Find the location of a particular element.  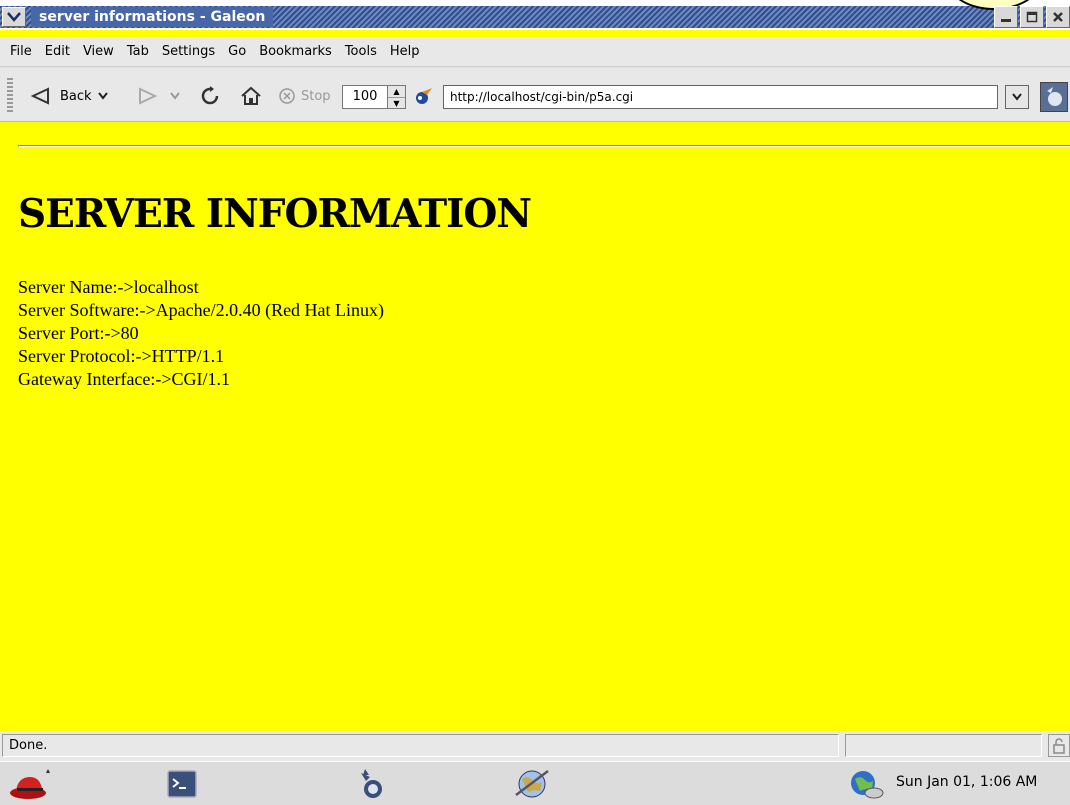

reload-icon is located at coordinates (210, 95).